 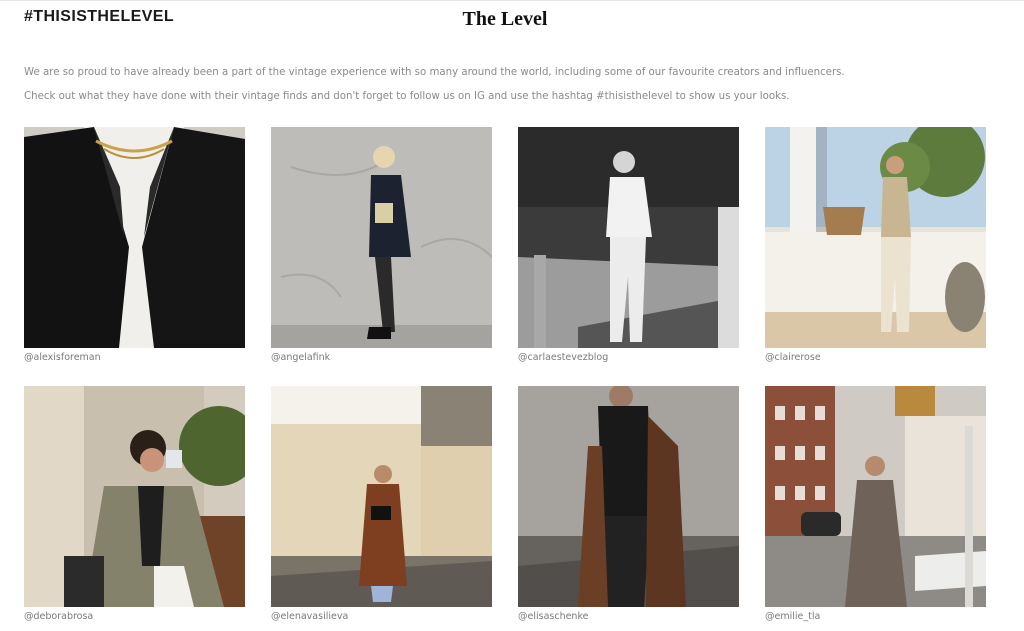 I want to click on instagram-handle-link: @emilie_tla, so click(x=875, y=619).